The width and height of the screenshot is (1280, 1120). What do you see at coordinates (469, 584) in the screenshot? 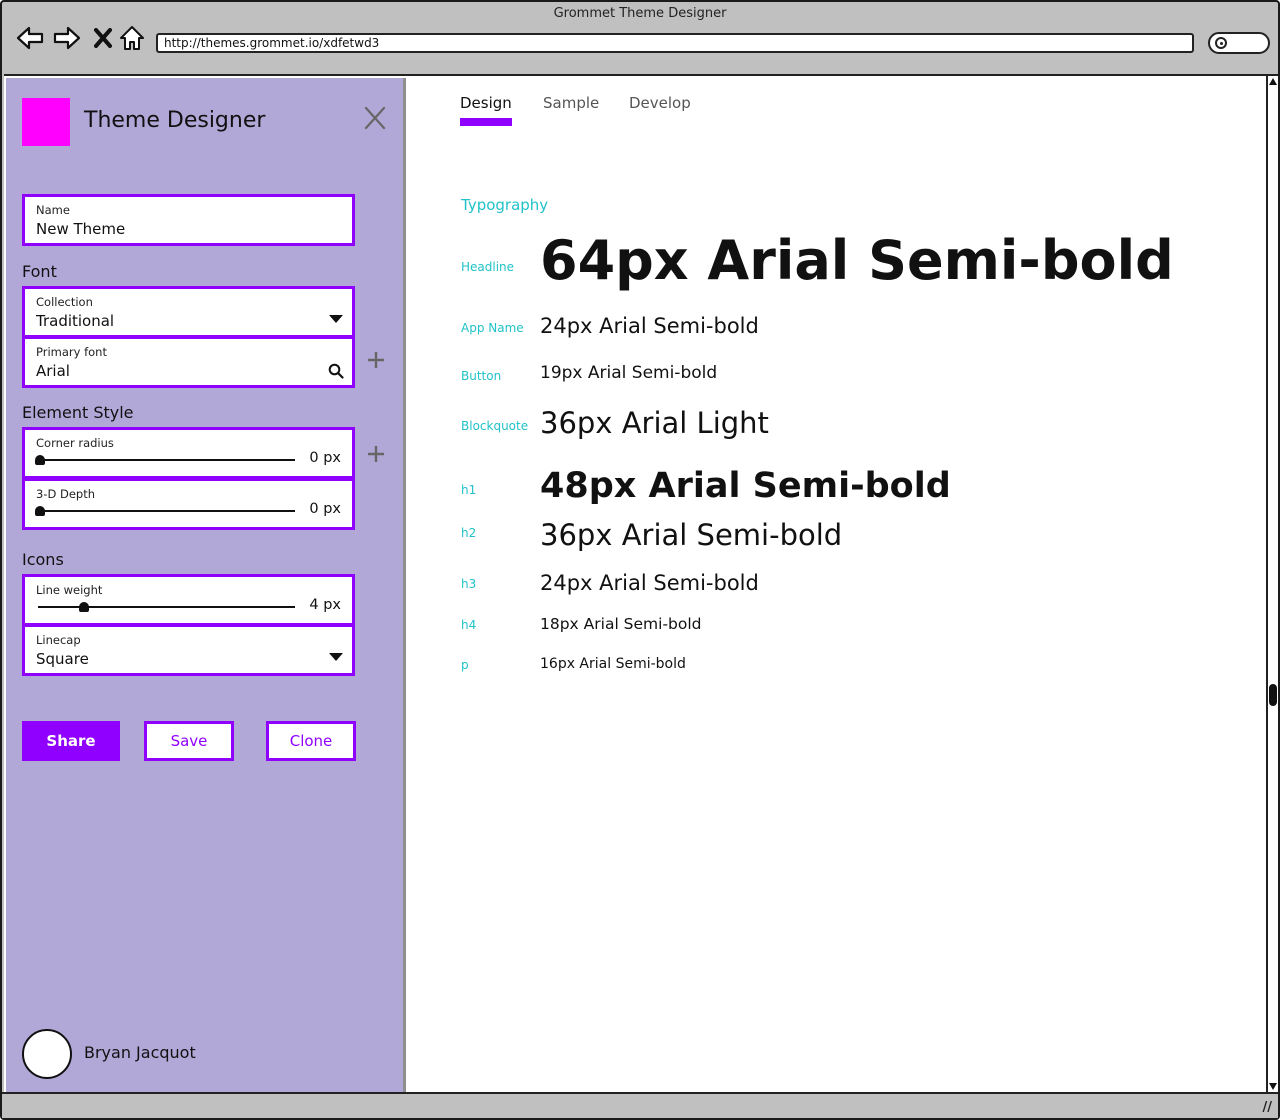
I see `h3-label: h3` at bounding box center [469, 584].